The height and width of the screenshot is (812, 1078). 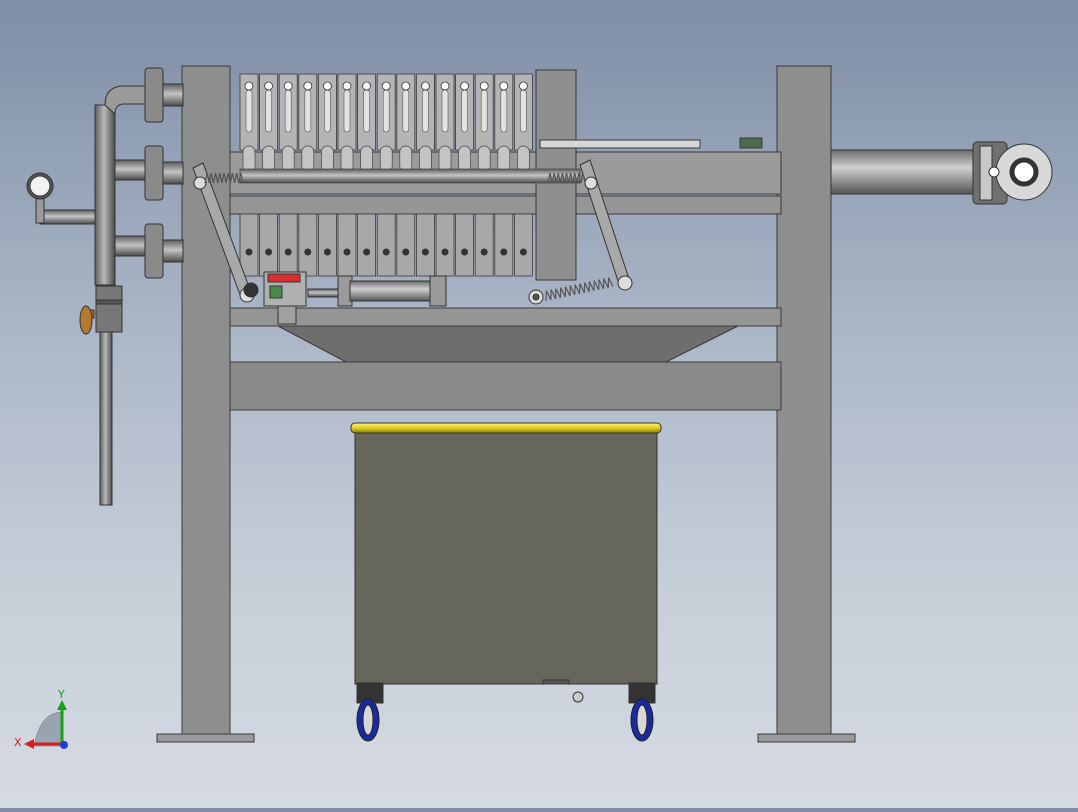 I want to click on right-post, so click(x=804, y=401).